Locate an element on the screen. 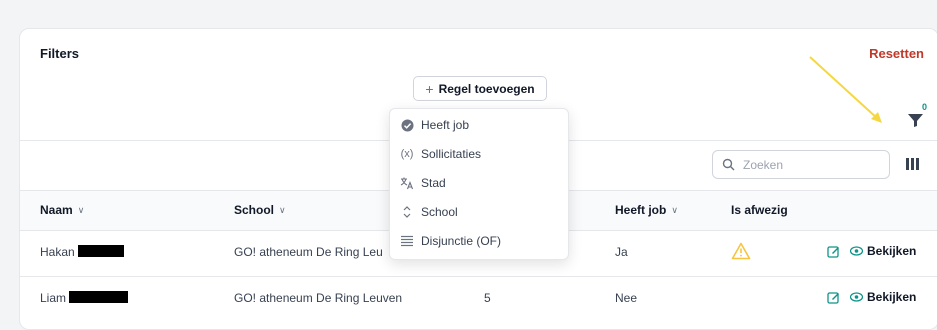  menu-item-label: Stad is located at coordinates (433, 183).